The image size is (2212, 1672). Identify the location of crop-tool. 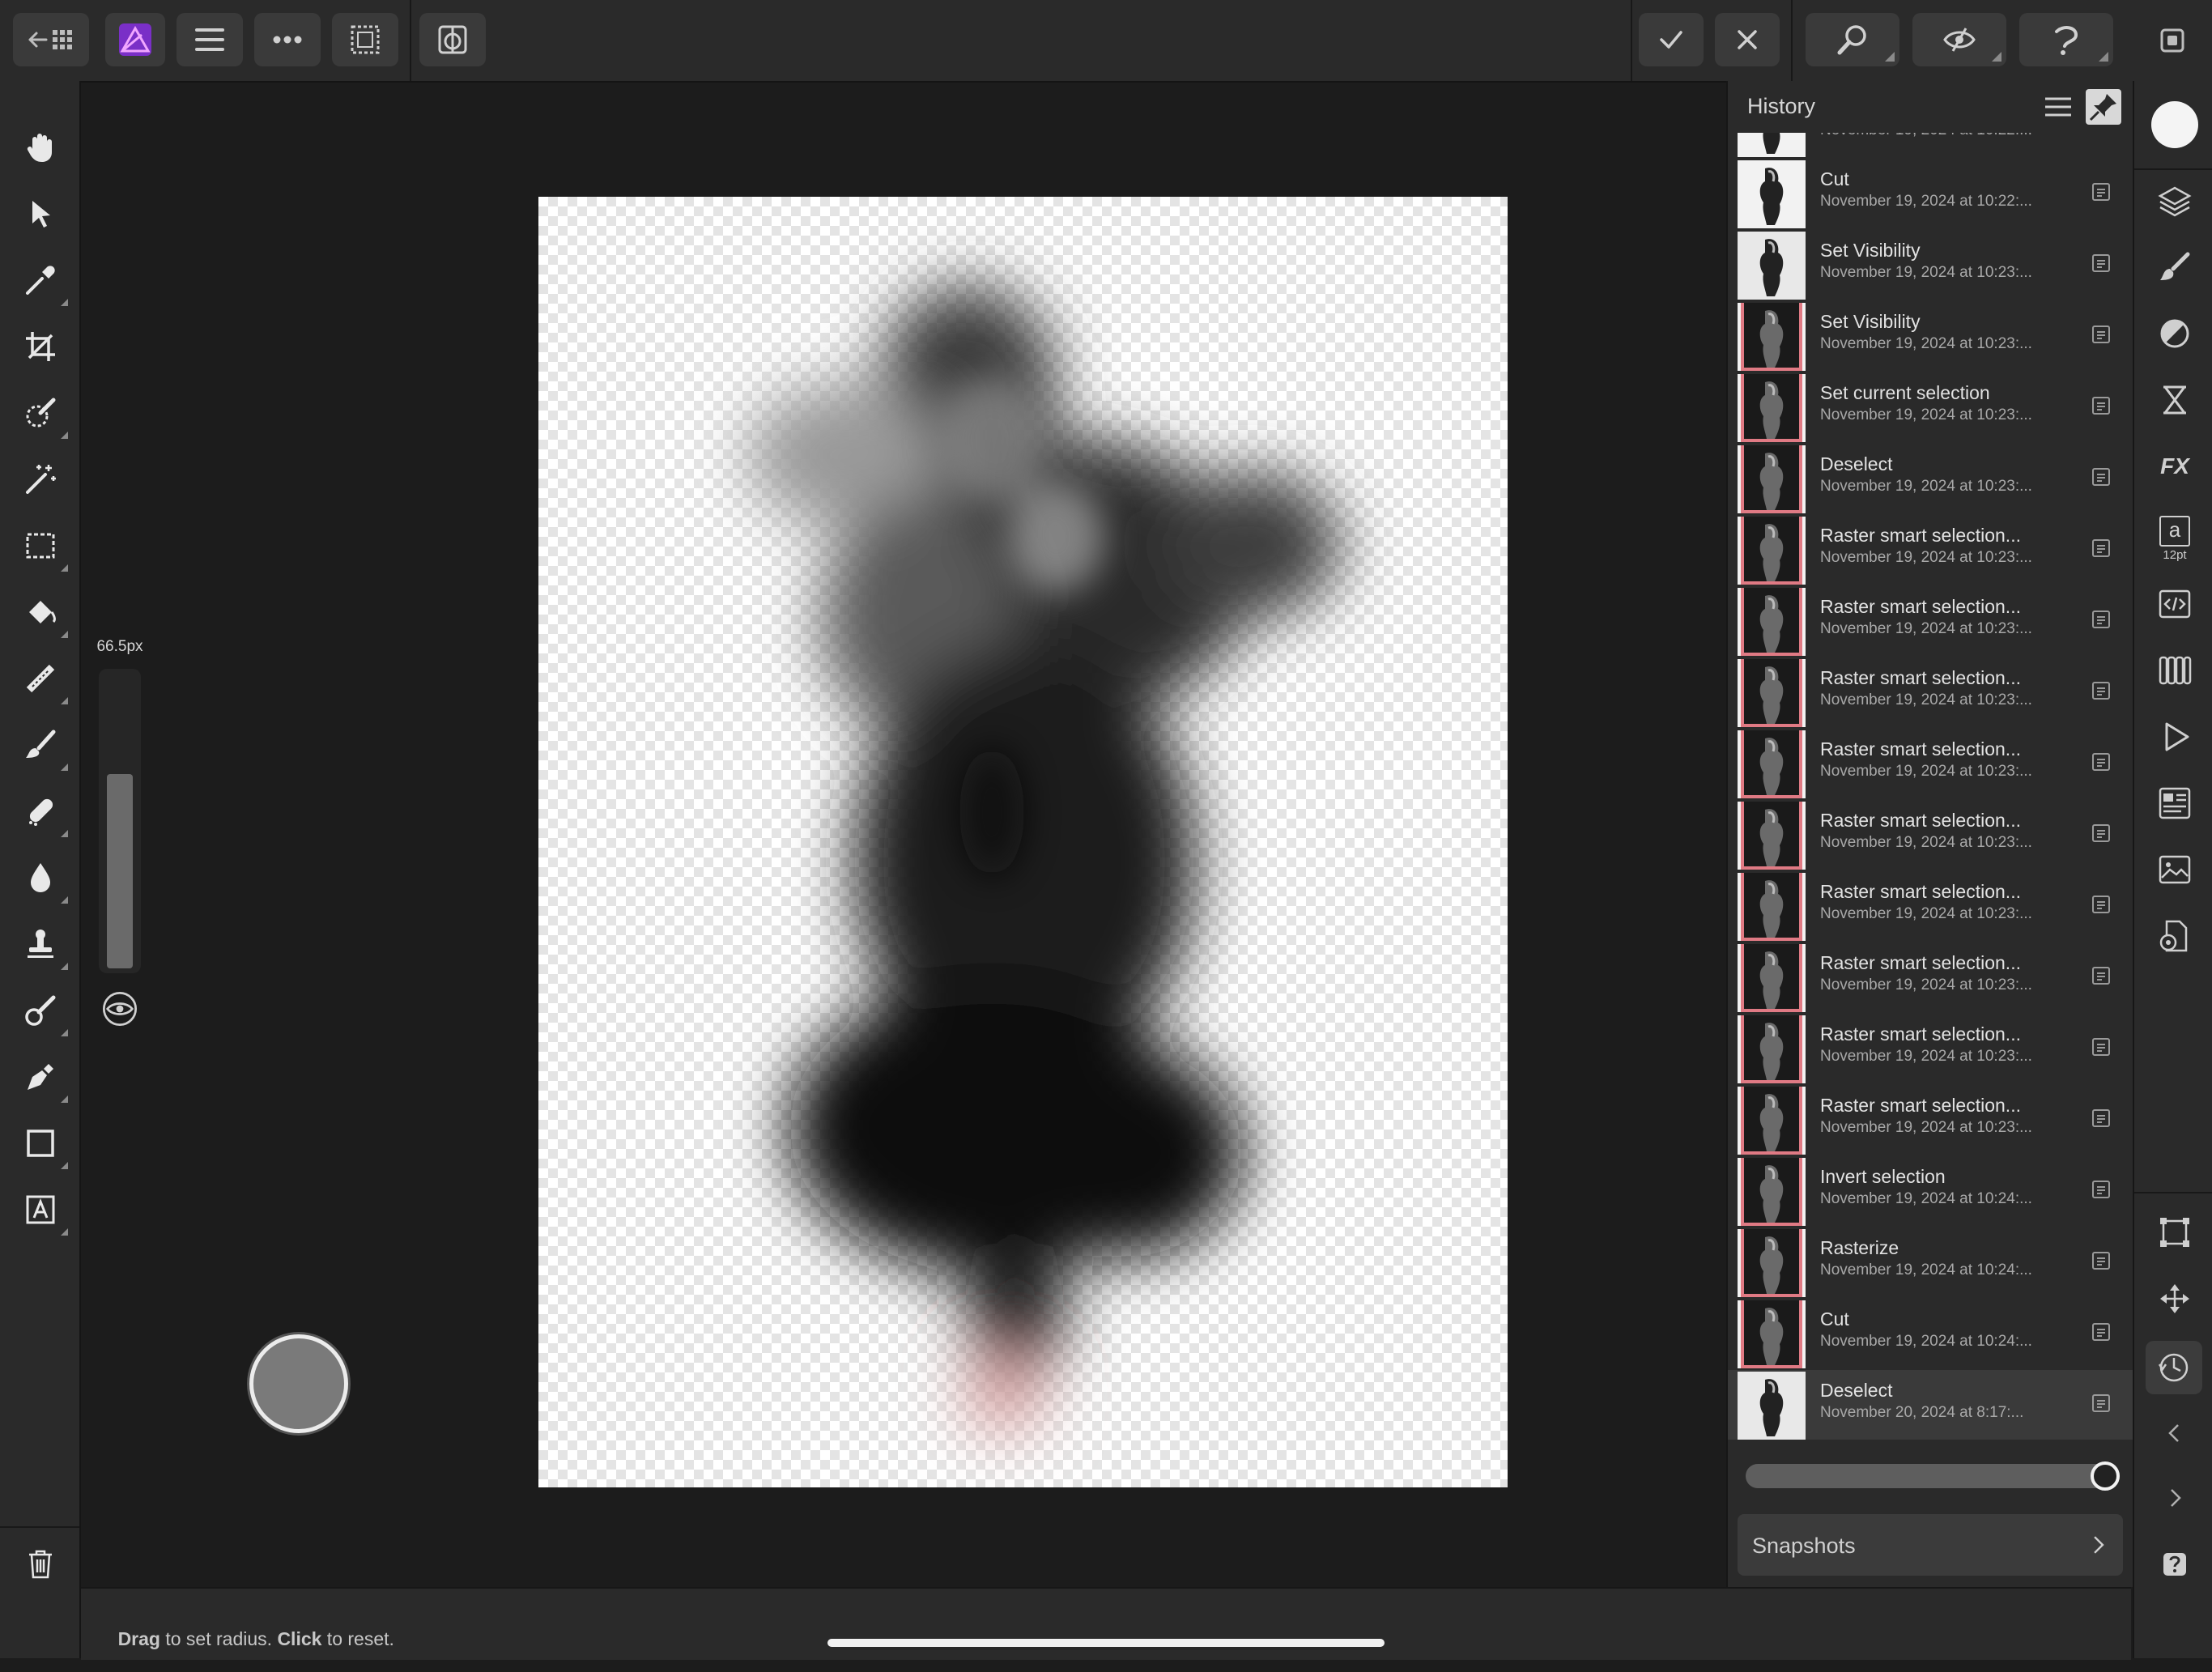
(41, 347).